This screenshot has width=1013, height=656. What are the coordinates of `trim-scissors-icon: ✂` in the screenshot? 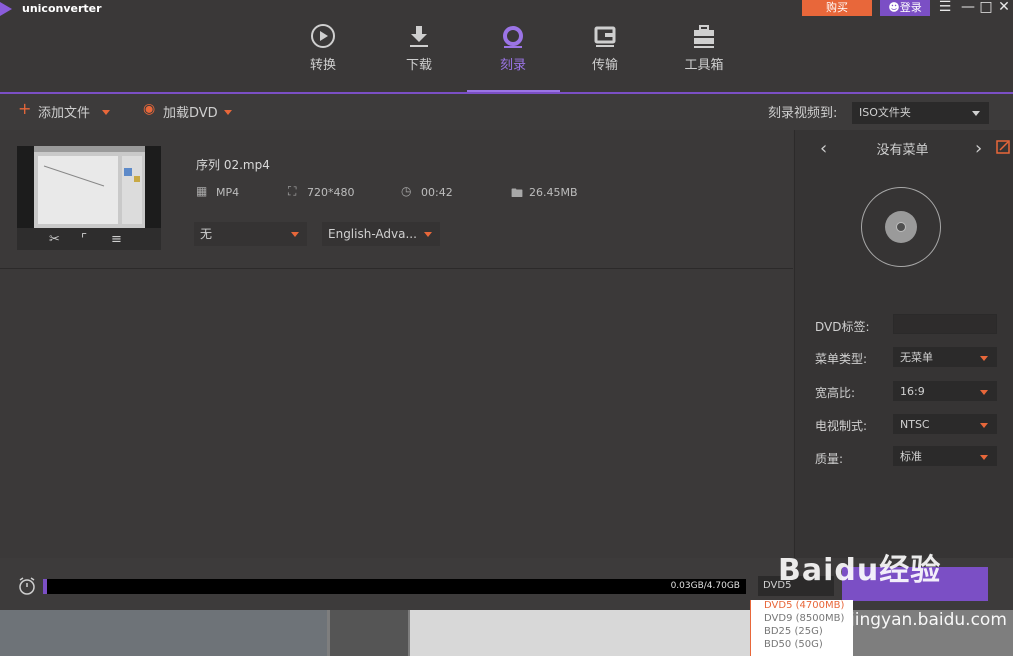 It's located at (54, 239).